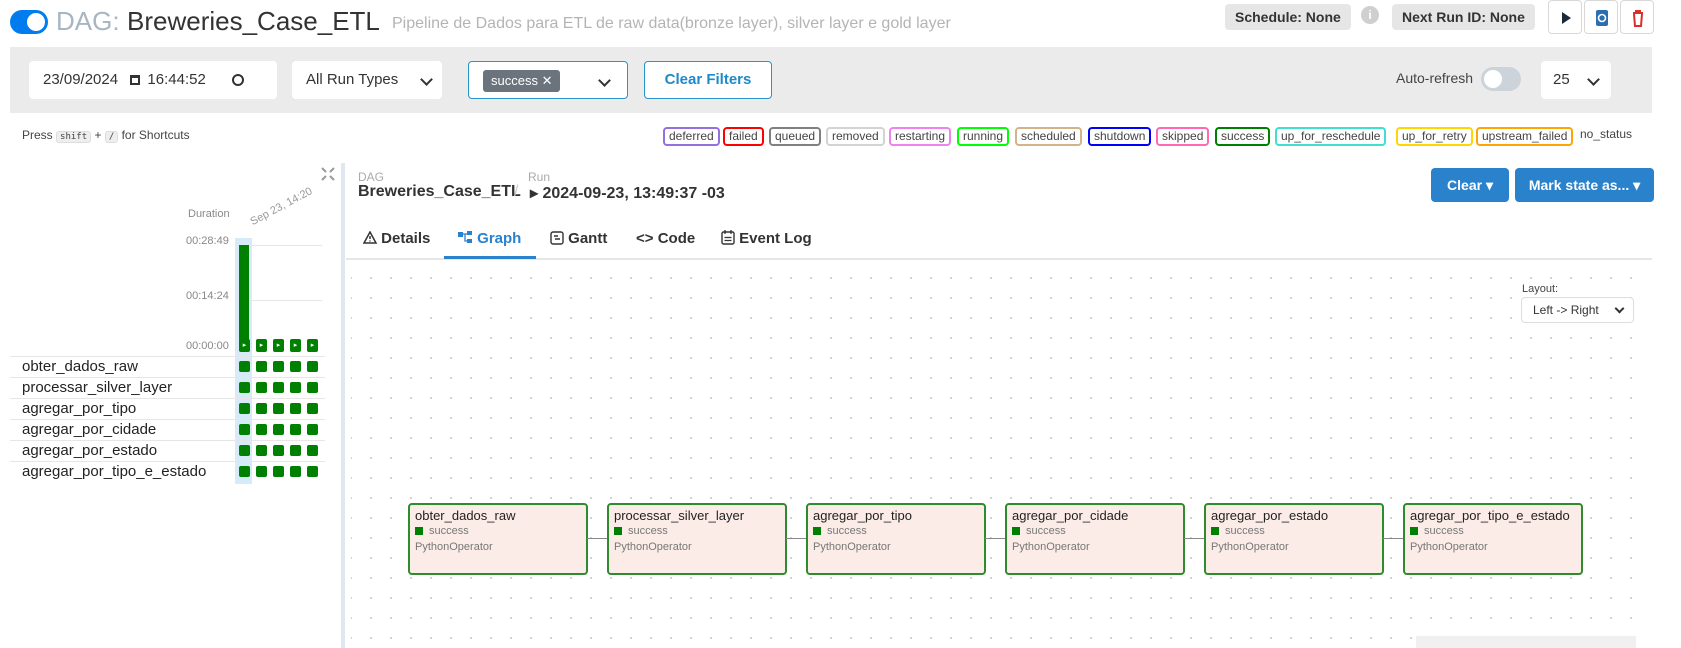  I want to click on legend-no-status: no_status, so click(1606, 136).